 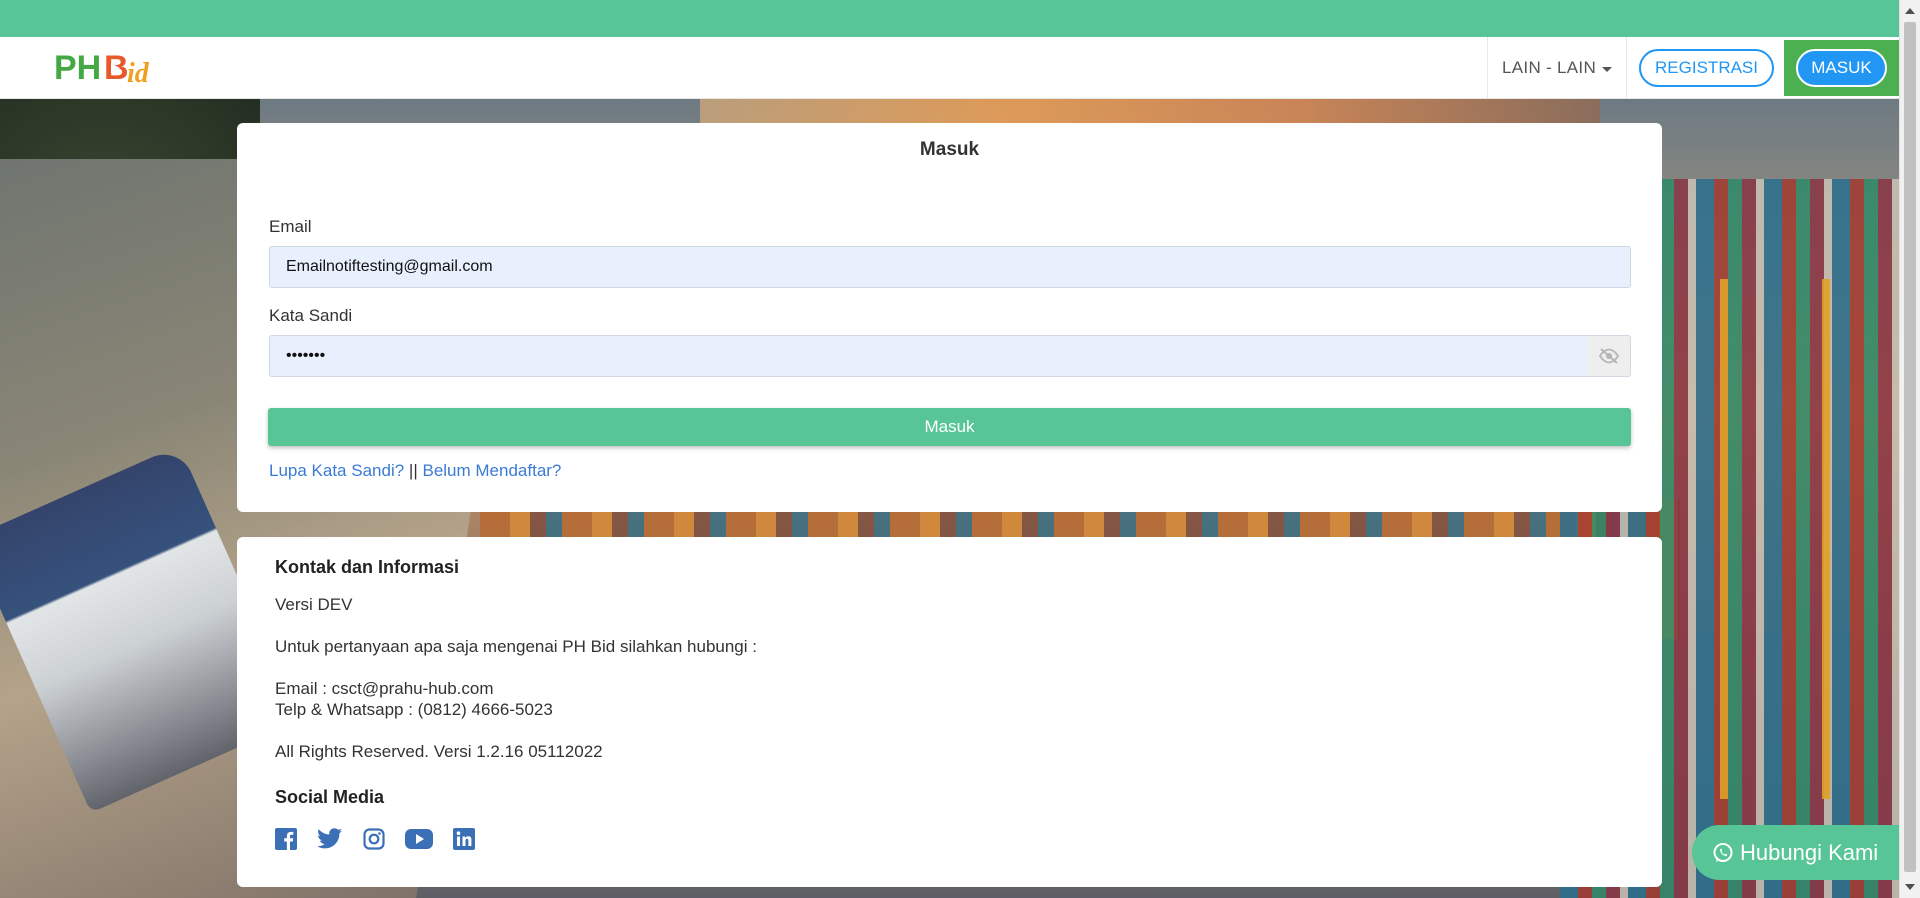 I want to click on login-button: MASUK, so click(x=1841, y=68).